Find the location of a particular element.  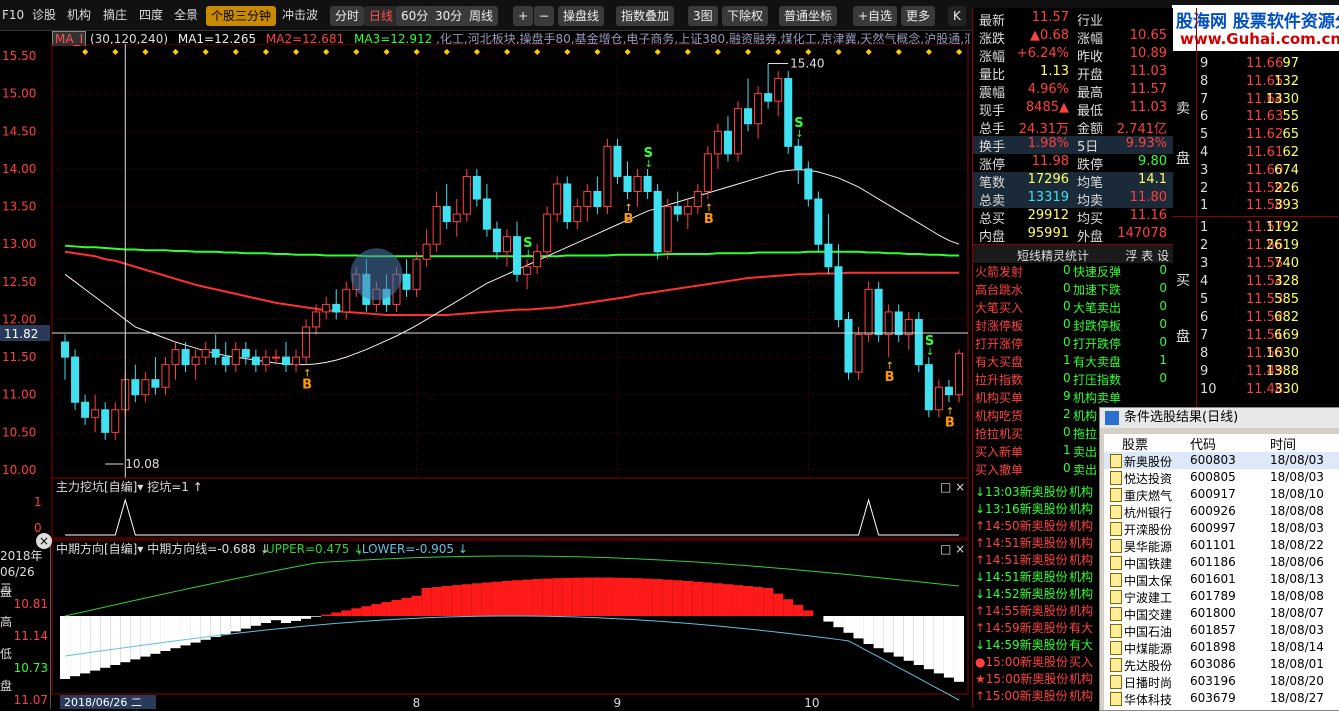

period-30min: 30分 is located at coordinates (449, 16).